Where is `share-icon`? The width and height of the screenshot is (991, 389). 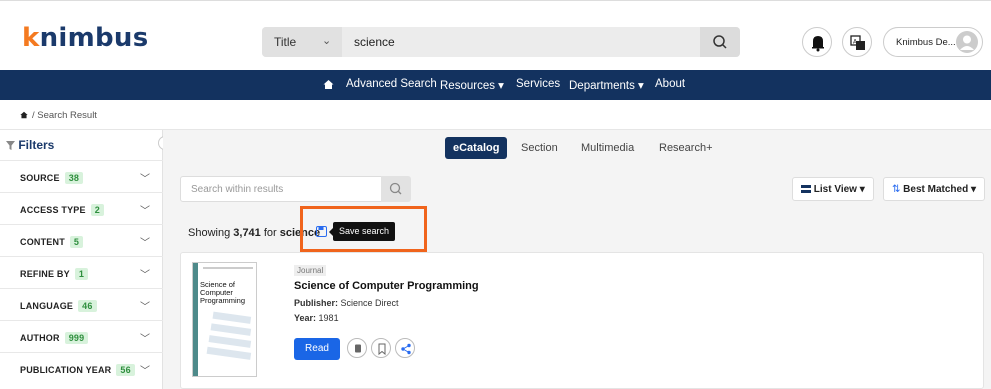
share-icon is located at coordinates (406, 349).